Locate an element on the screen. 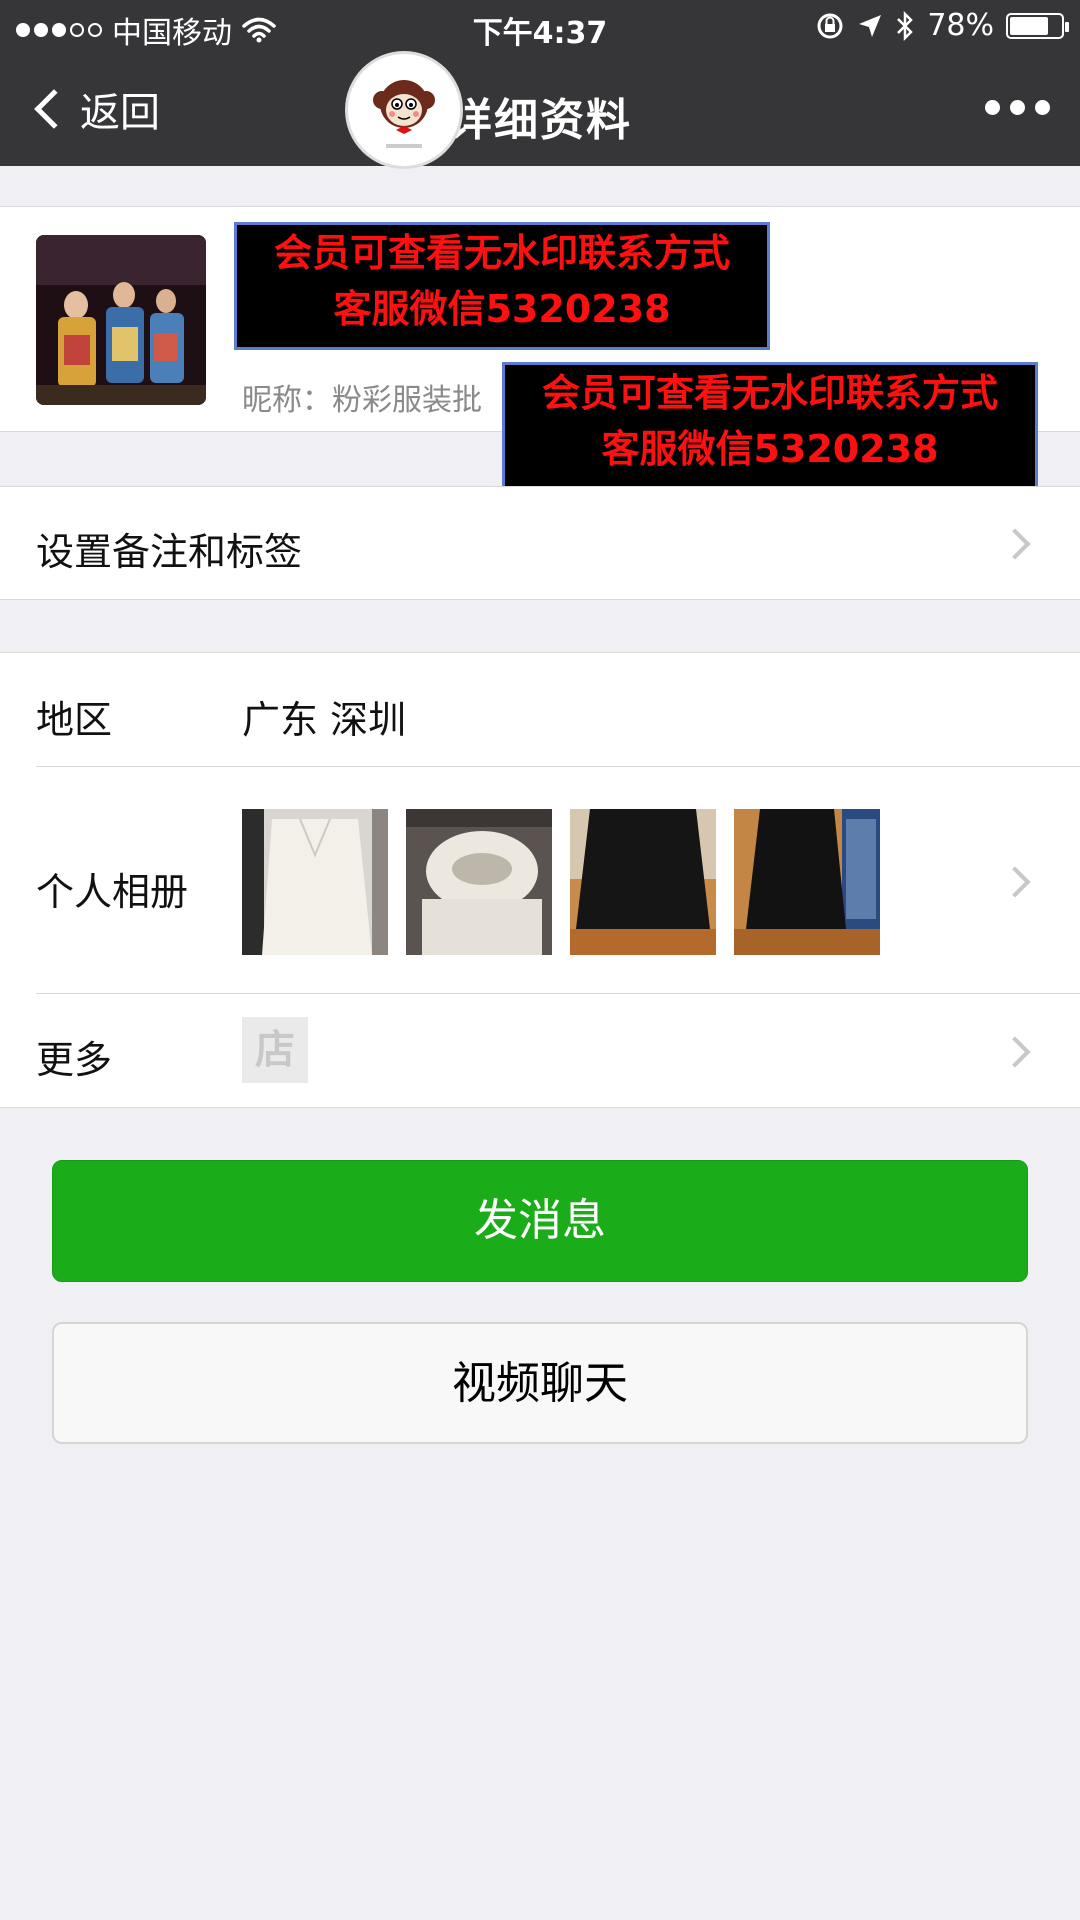  avatar is located at coordinates (121, 320).